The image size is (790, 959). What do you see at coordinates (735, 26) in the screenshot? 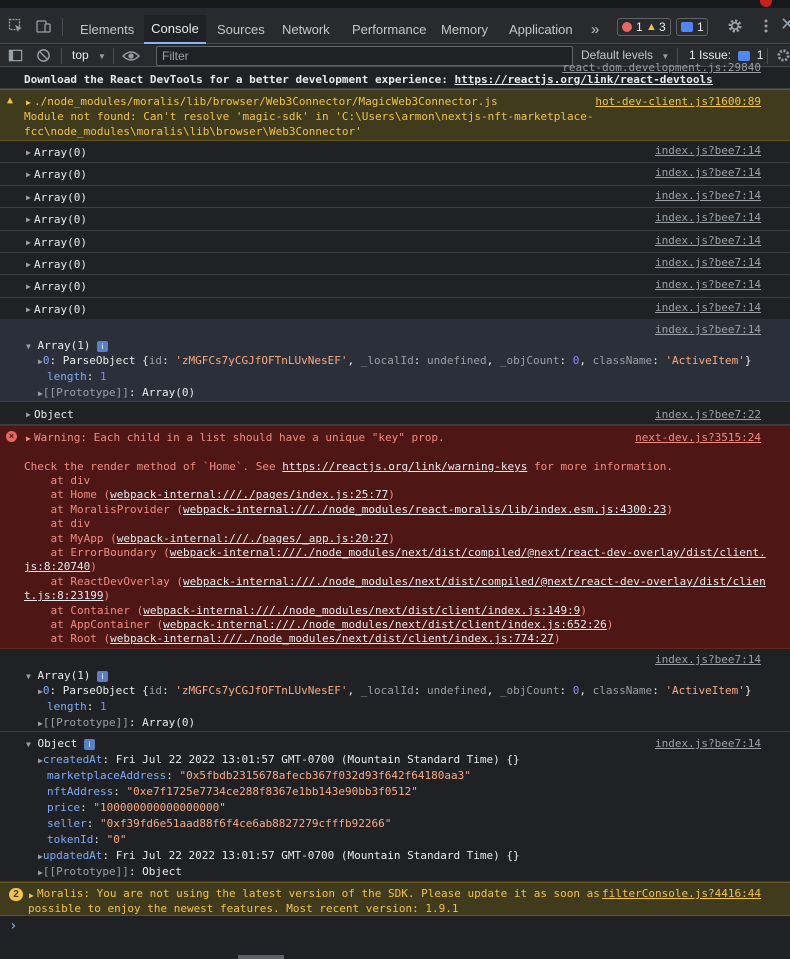
I see `settings-gear-icon` at bounding box center [735, 26].